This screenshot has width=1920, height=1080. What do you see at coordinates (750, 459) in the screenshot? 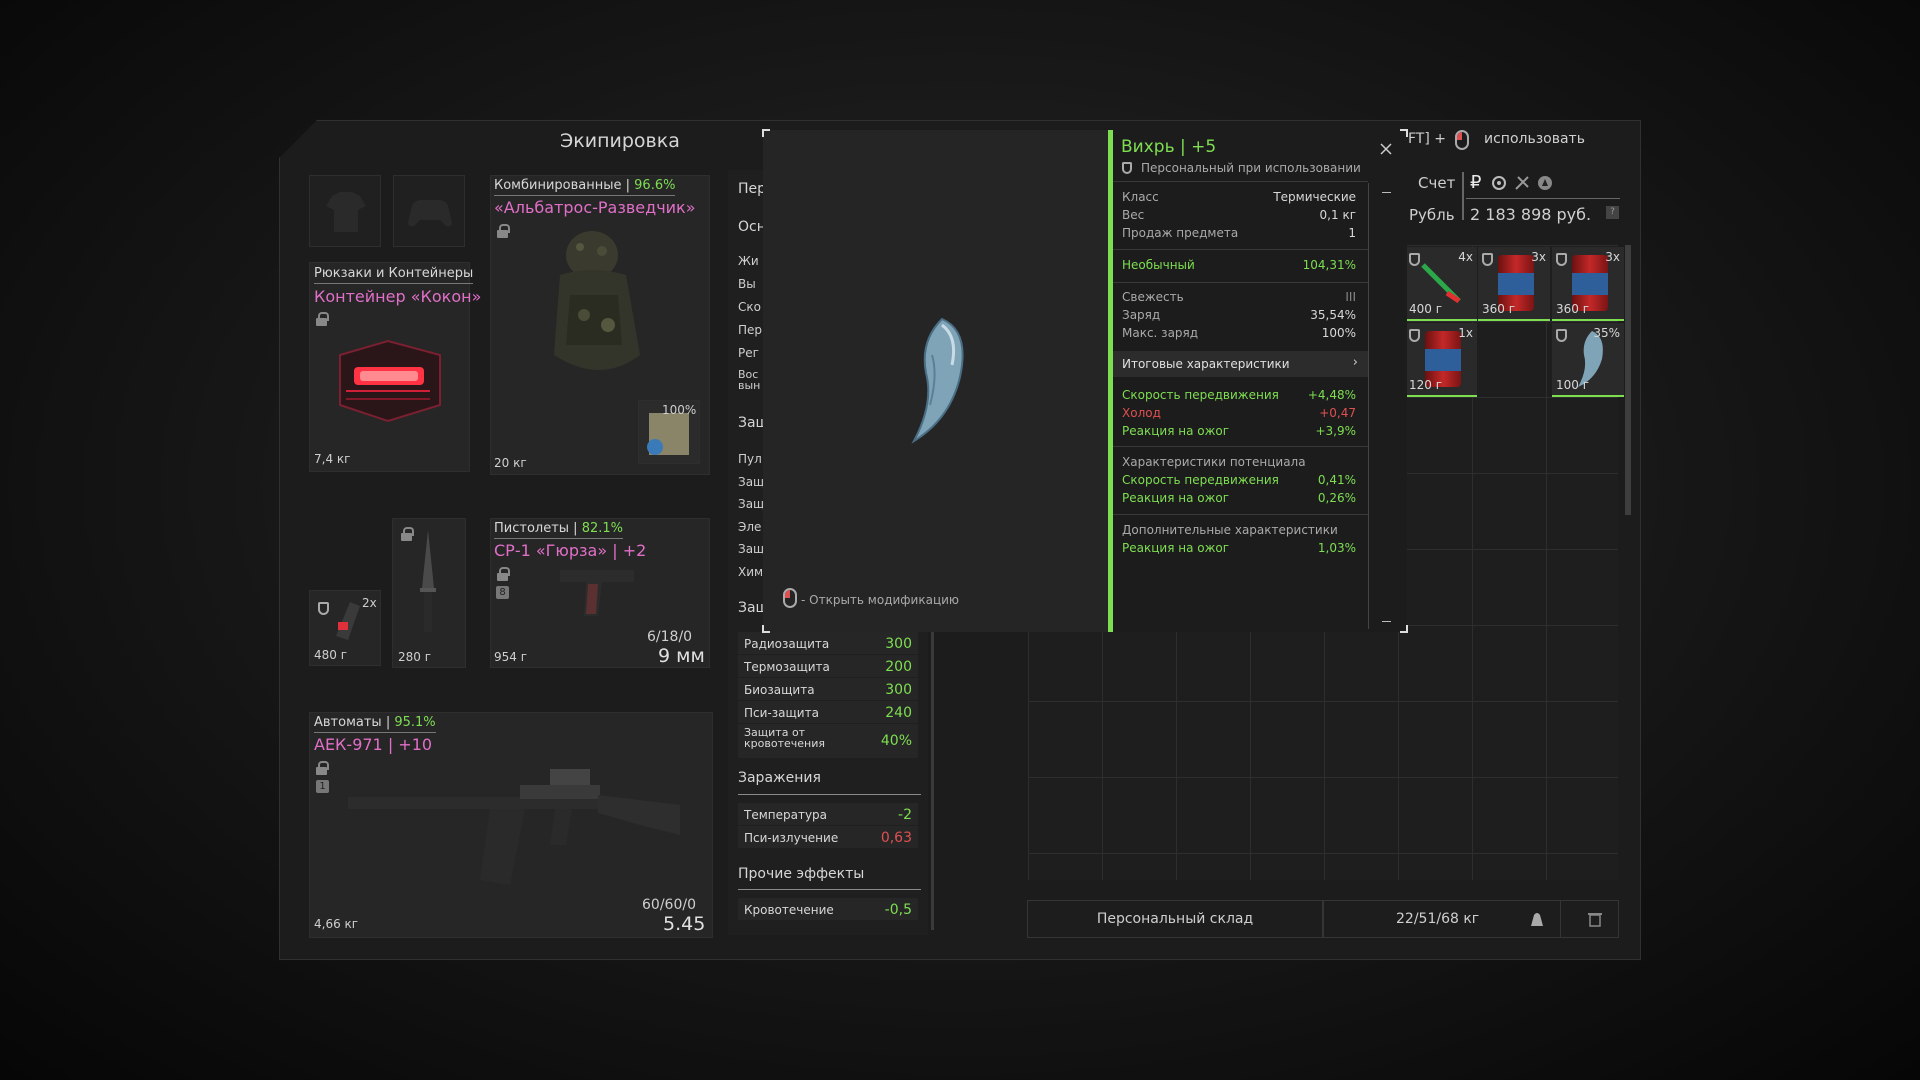
I see `stat-row: Пул` at bounding box center [750, 459].